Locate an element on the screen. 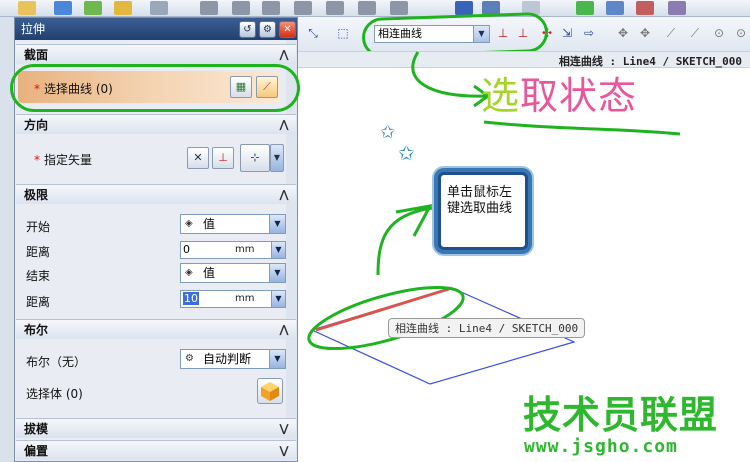  point-icon: ⊙ is located at coordinates (719, 33).